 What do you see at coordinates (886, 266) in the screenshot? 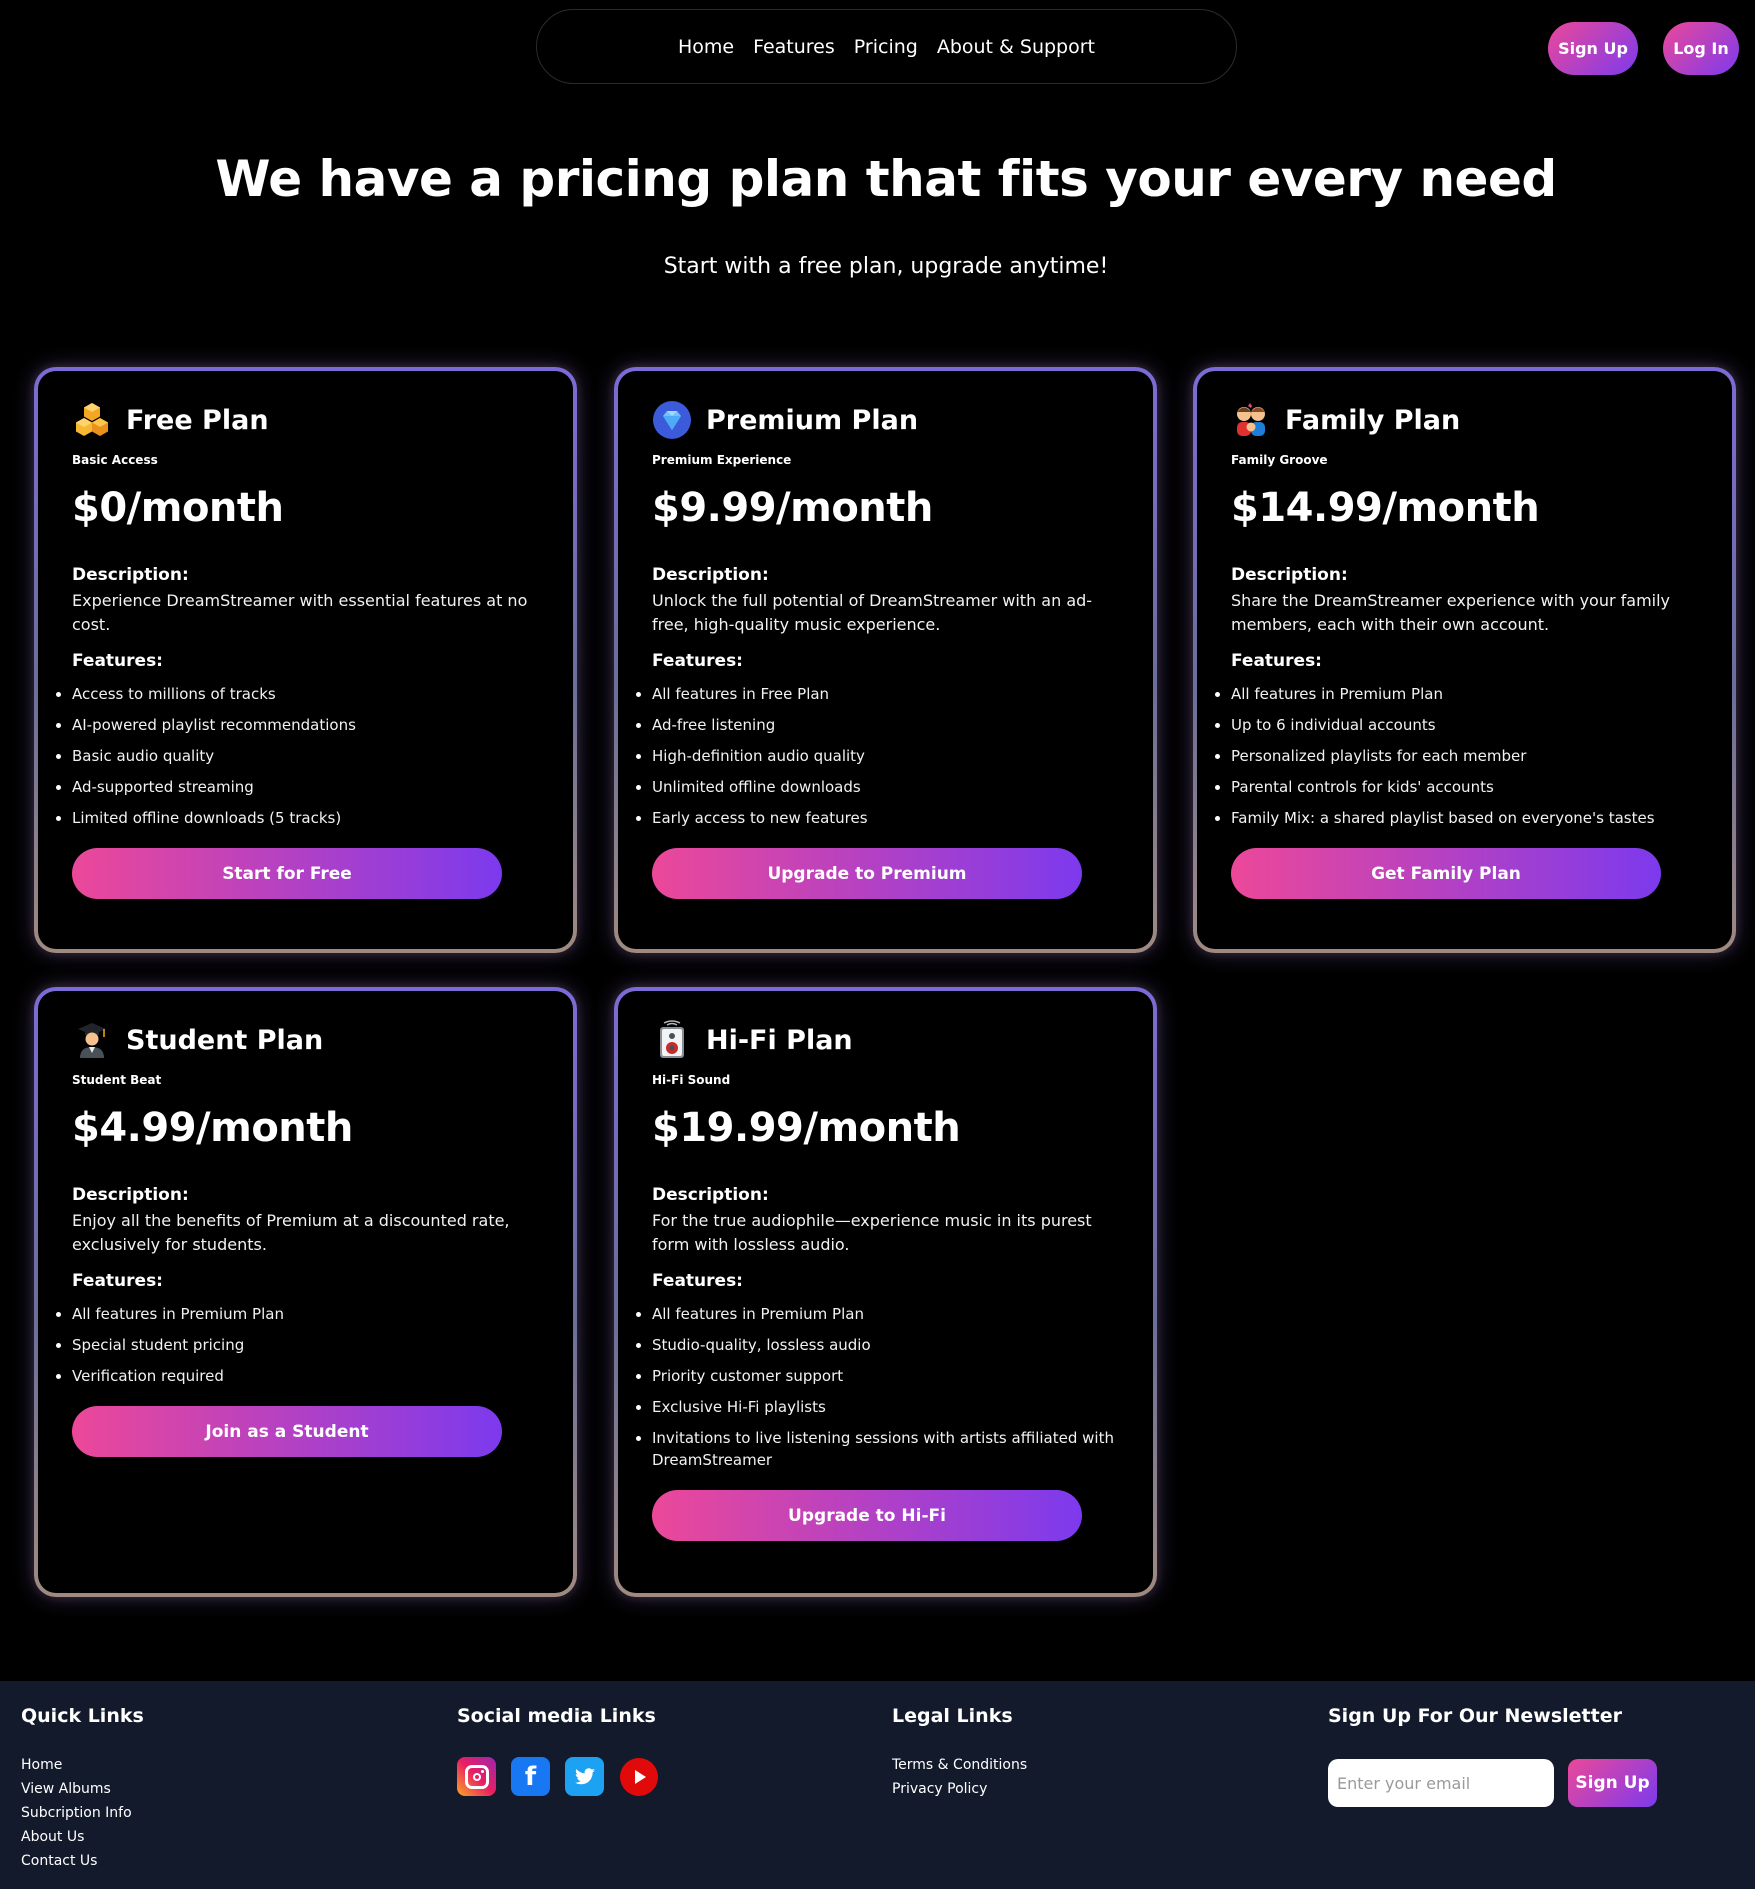
I see `page-subtitle: Start with a free plan, upgrade anytime!` at bounding box center [886, 266].